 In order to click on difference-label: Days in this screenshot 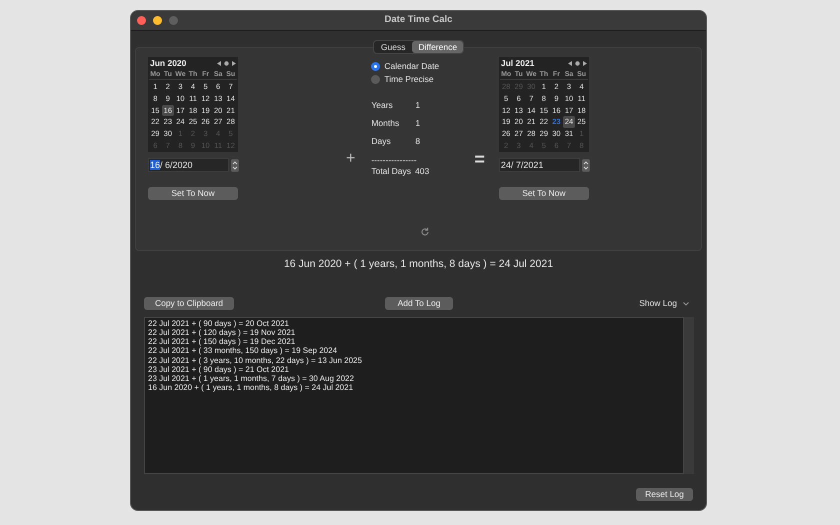, I will do `click(381, 141)`.